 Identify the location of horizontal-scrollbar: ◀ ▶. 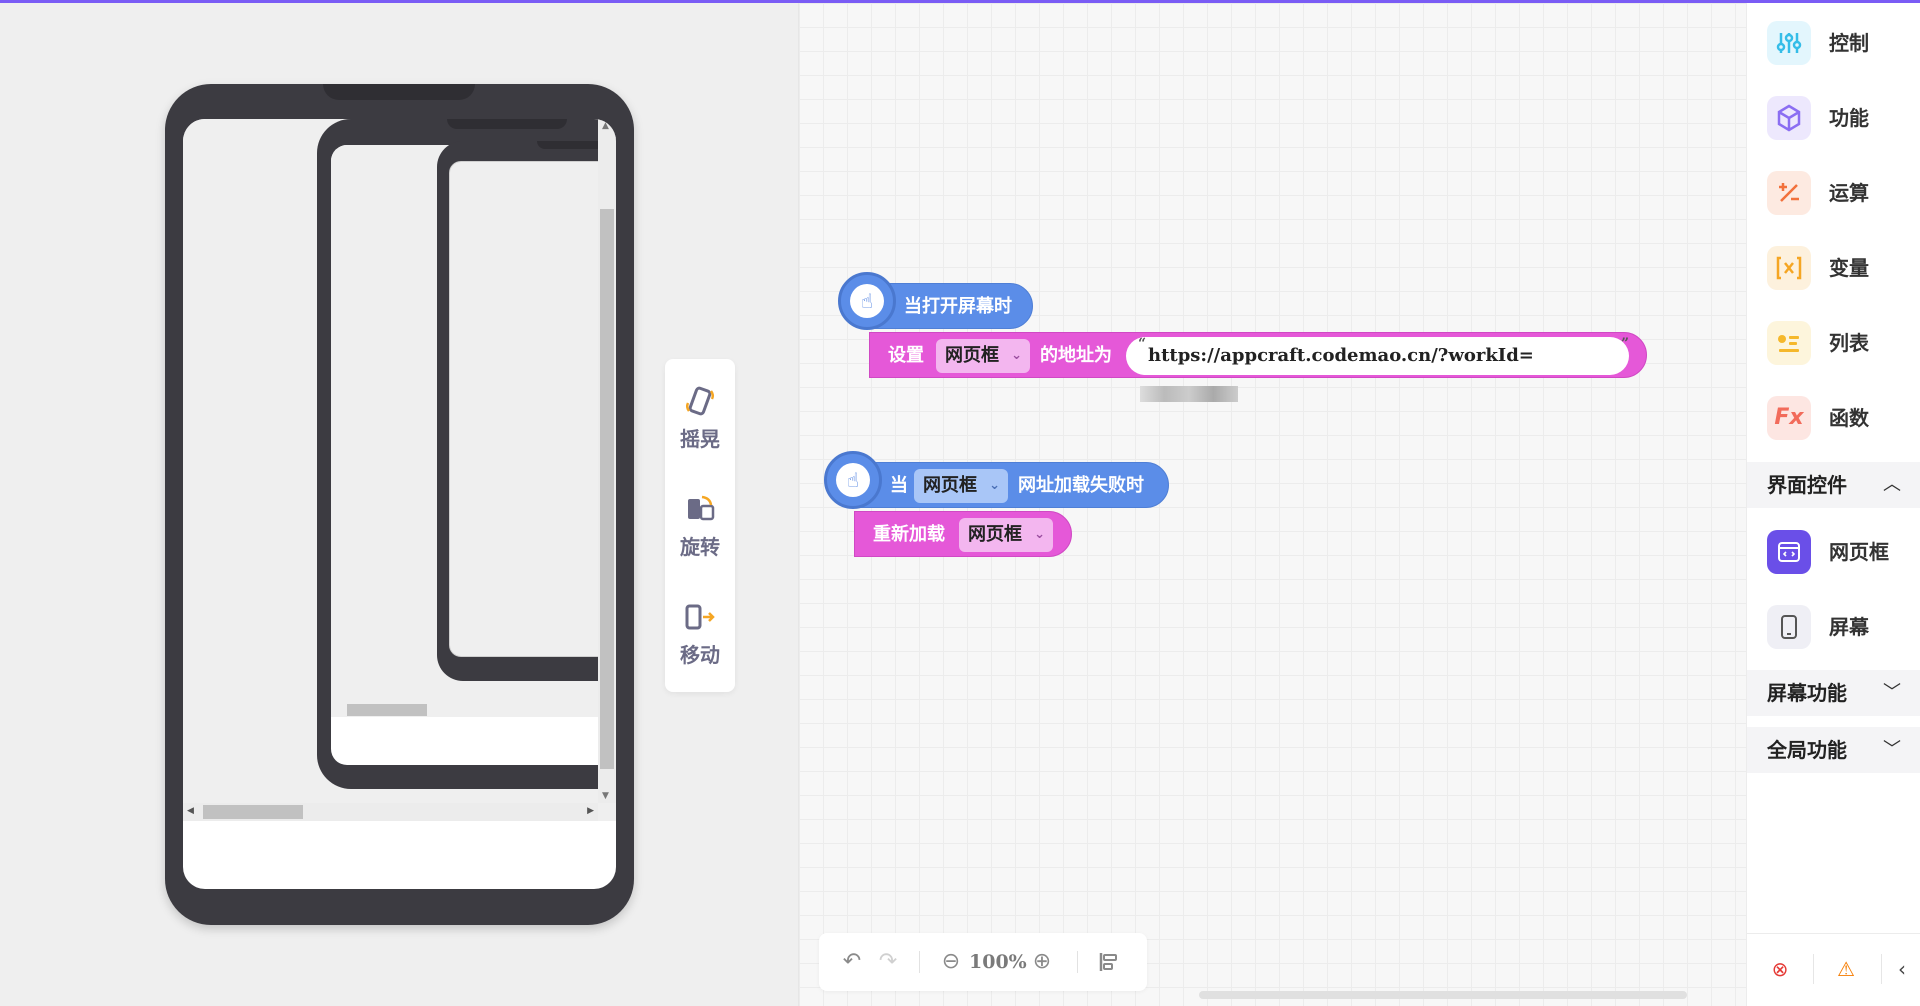
(390, 812).